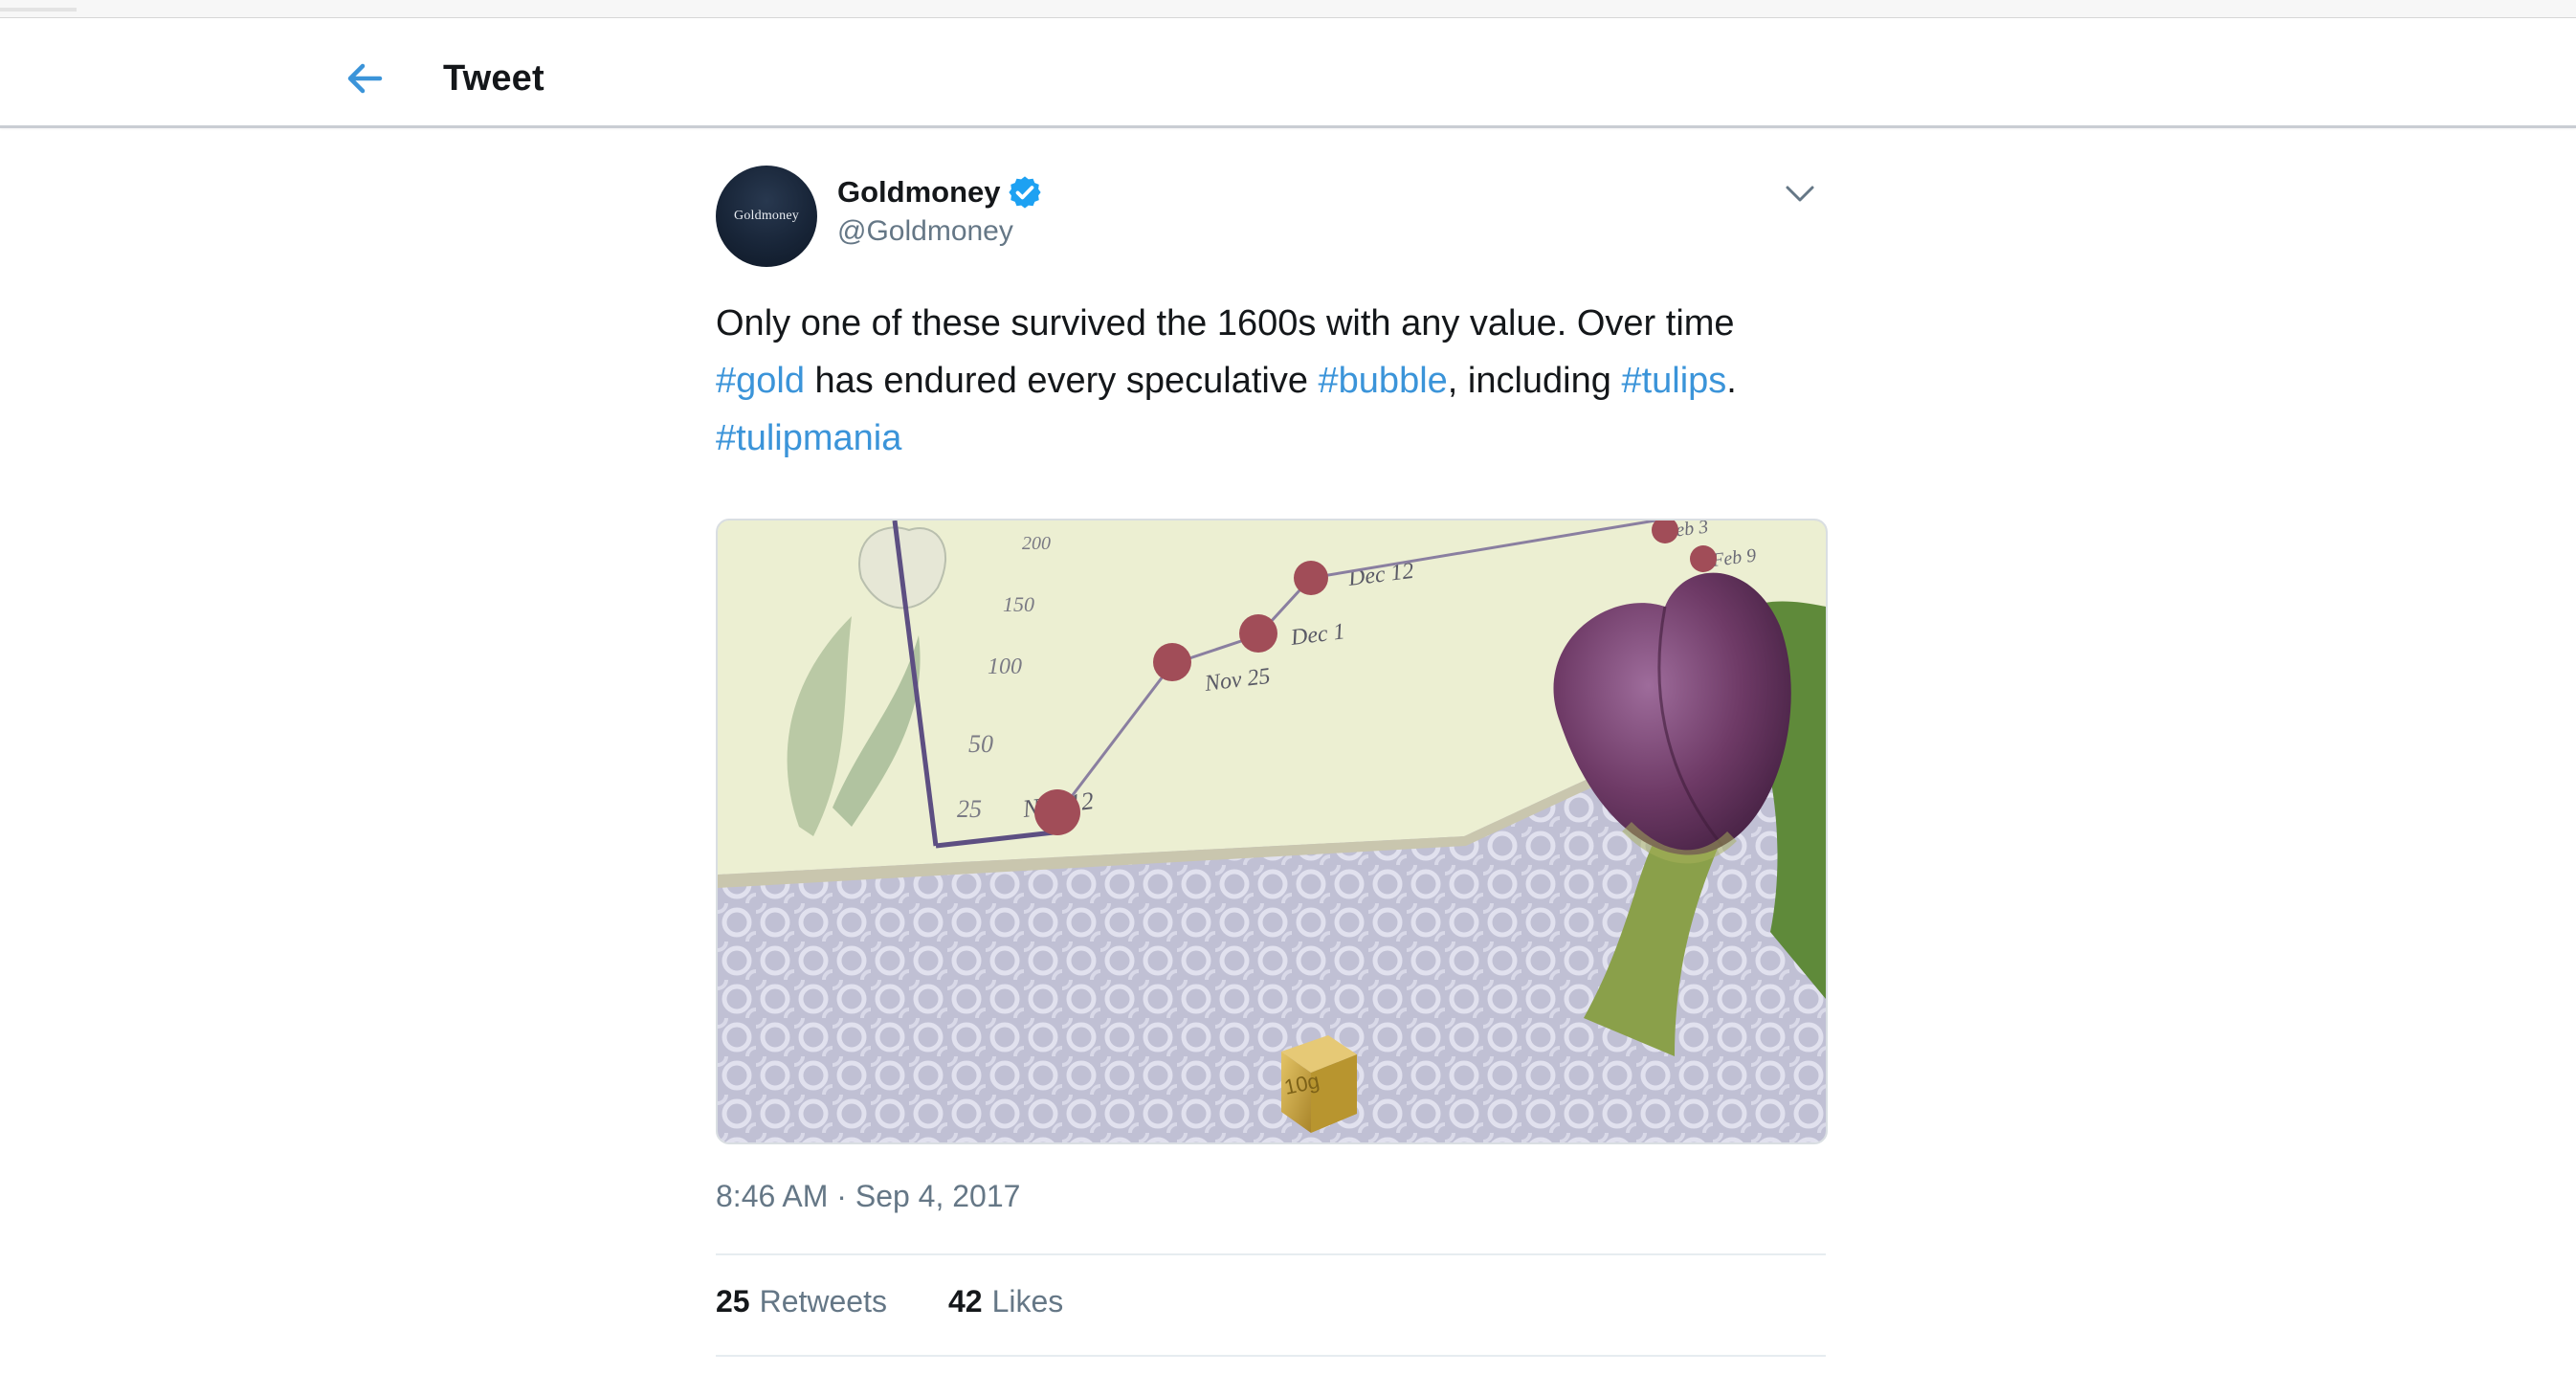 The image size is (2576, 1374). I want to click on tweet-text-segment: ., so click(1731, 381).